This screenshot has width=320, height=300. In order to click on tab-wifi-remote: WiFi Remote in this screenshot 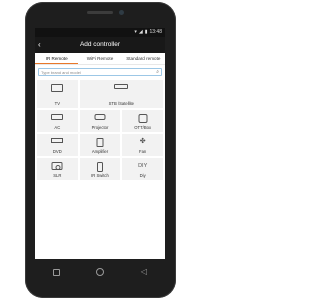, I will do `click(99, 58)`.